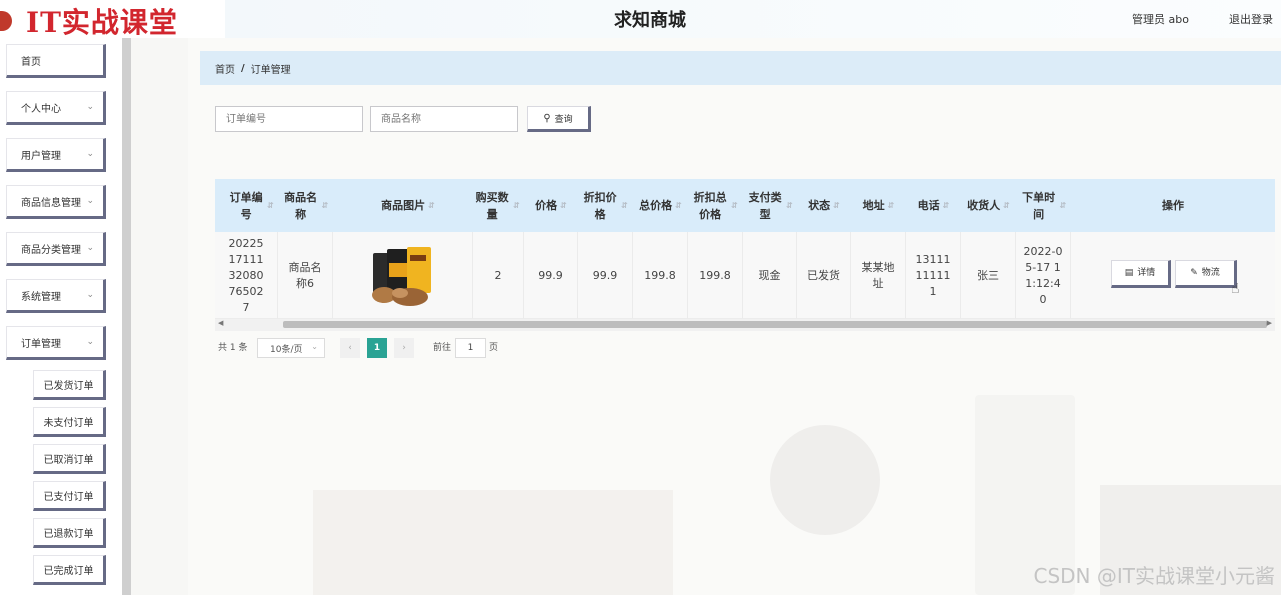 The width and height of the screenshot is (1281, 595). Describe the element at coordinates (41, 297) in the screenshot. I see `sidebar-item-label: 系统管理` at that location.